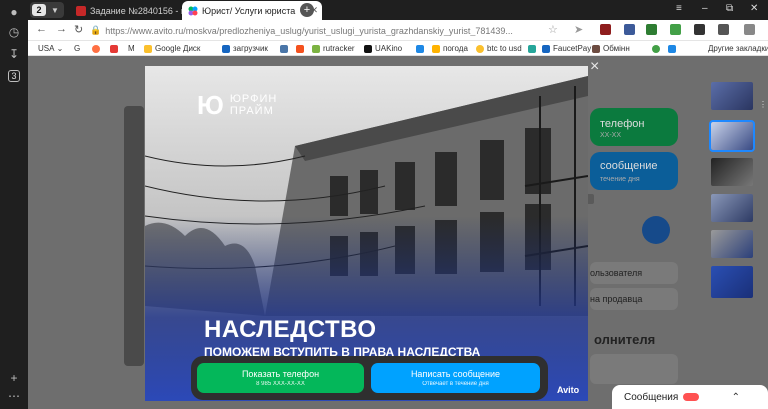 Image resolution: width=768 pixels, height=409 pixels. Describe the element at coordinates (253, 105) in the screenshot. I see `logo-text: ЮРФИН ПРАЙМ` at that location.